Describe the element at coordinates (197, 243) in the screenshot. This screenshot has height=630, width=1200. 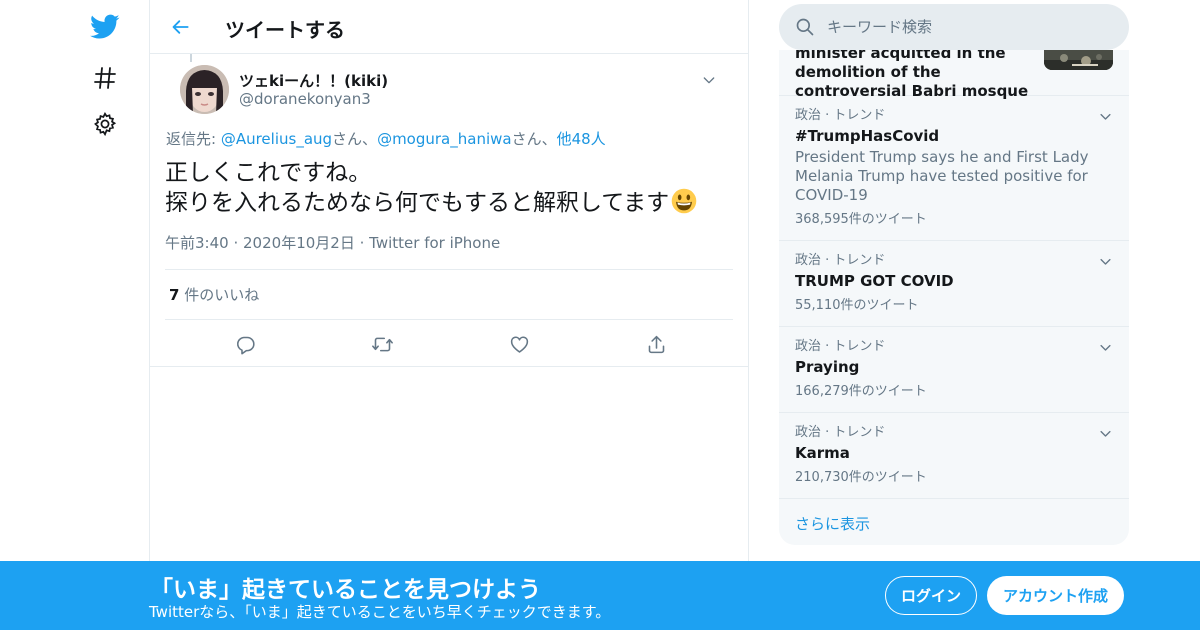
I see `tweet-time: 午前3:40` at that location.